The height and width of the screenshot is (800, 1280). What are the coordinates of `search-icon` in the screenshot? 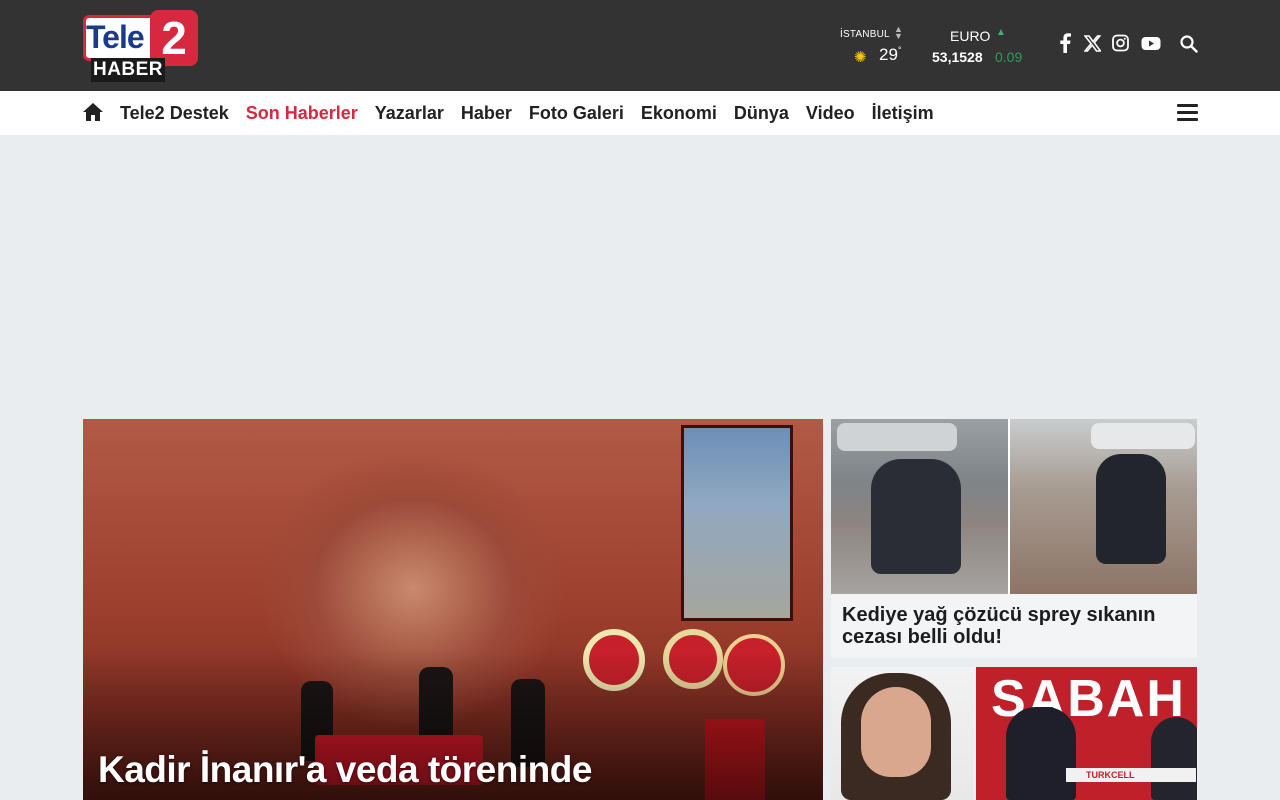 It's located at (1190, 44).